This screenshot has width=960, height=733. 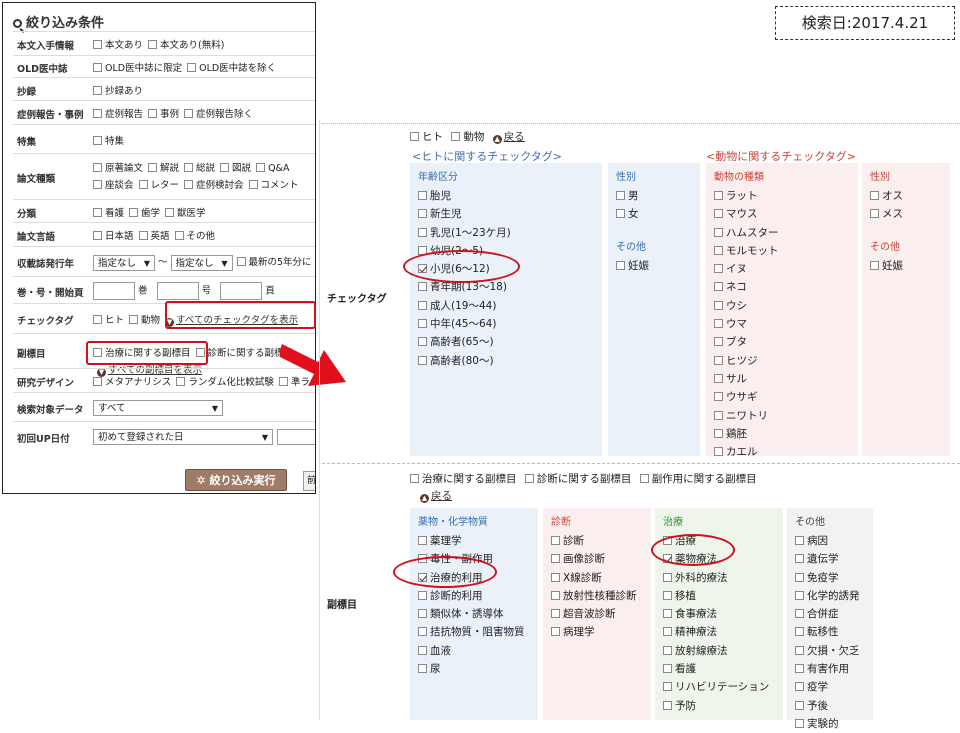 I want to click on asex-items-checkbox: オス, so click(x=910, y=196).